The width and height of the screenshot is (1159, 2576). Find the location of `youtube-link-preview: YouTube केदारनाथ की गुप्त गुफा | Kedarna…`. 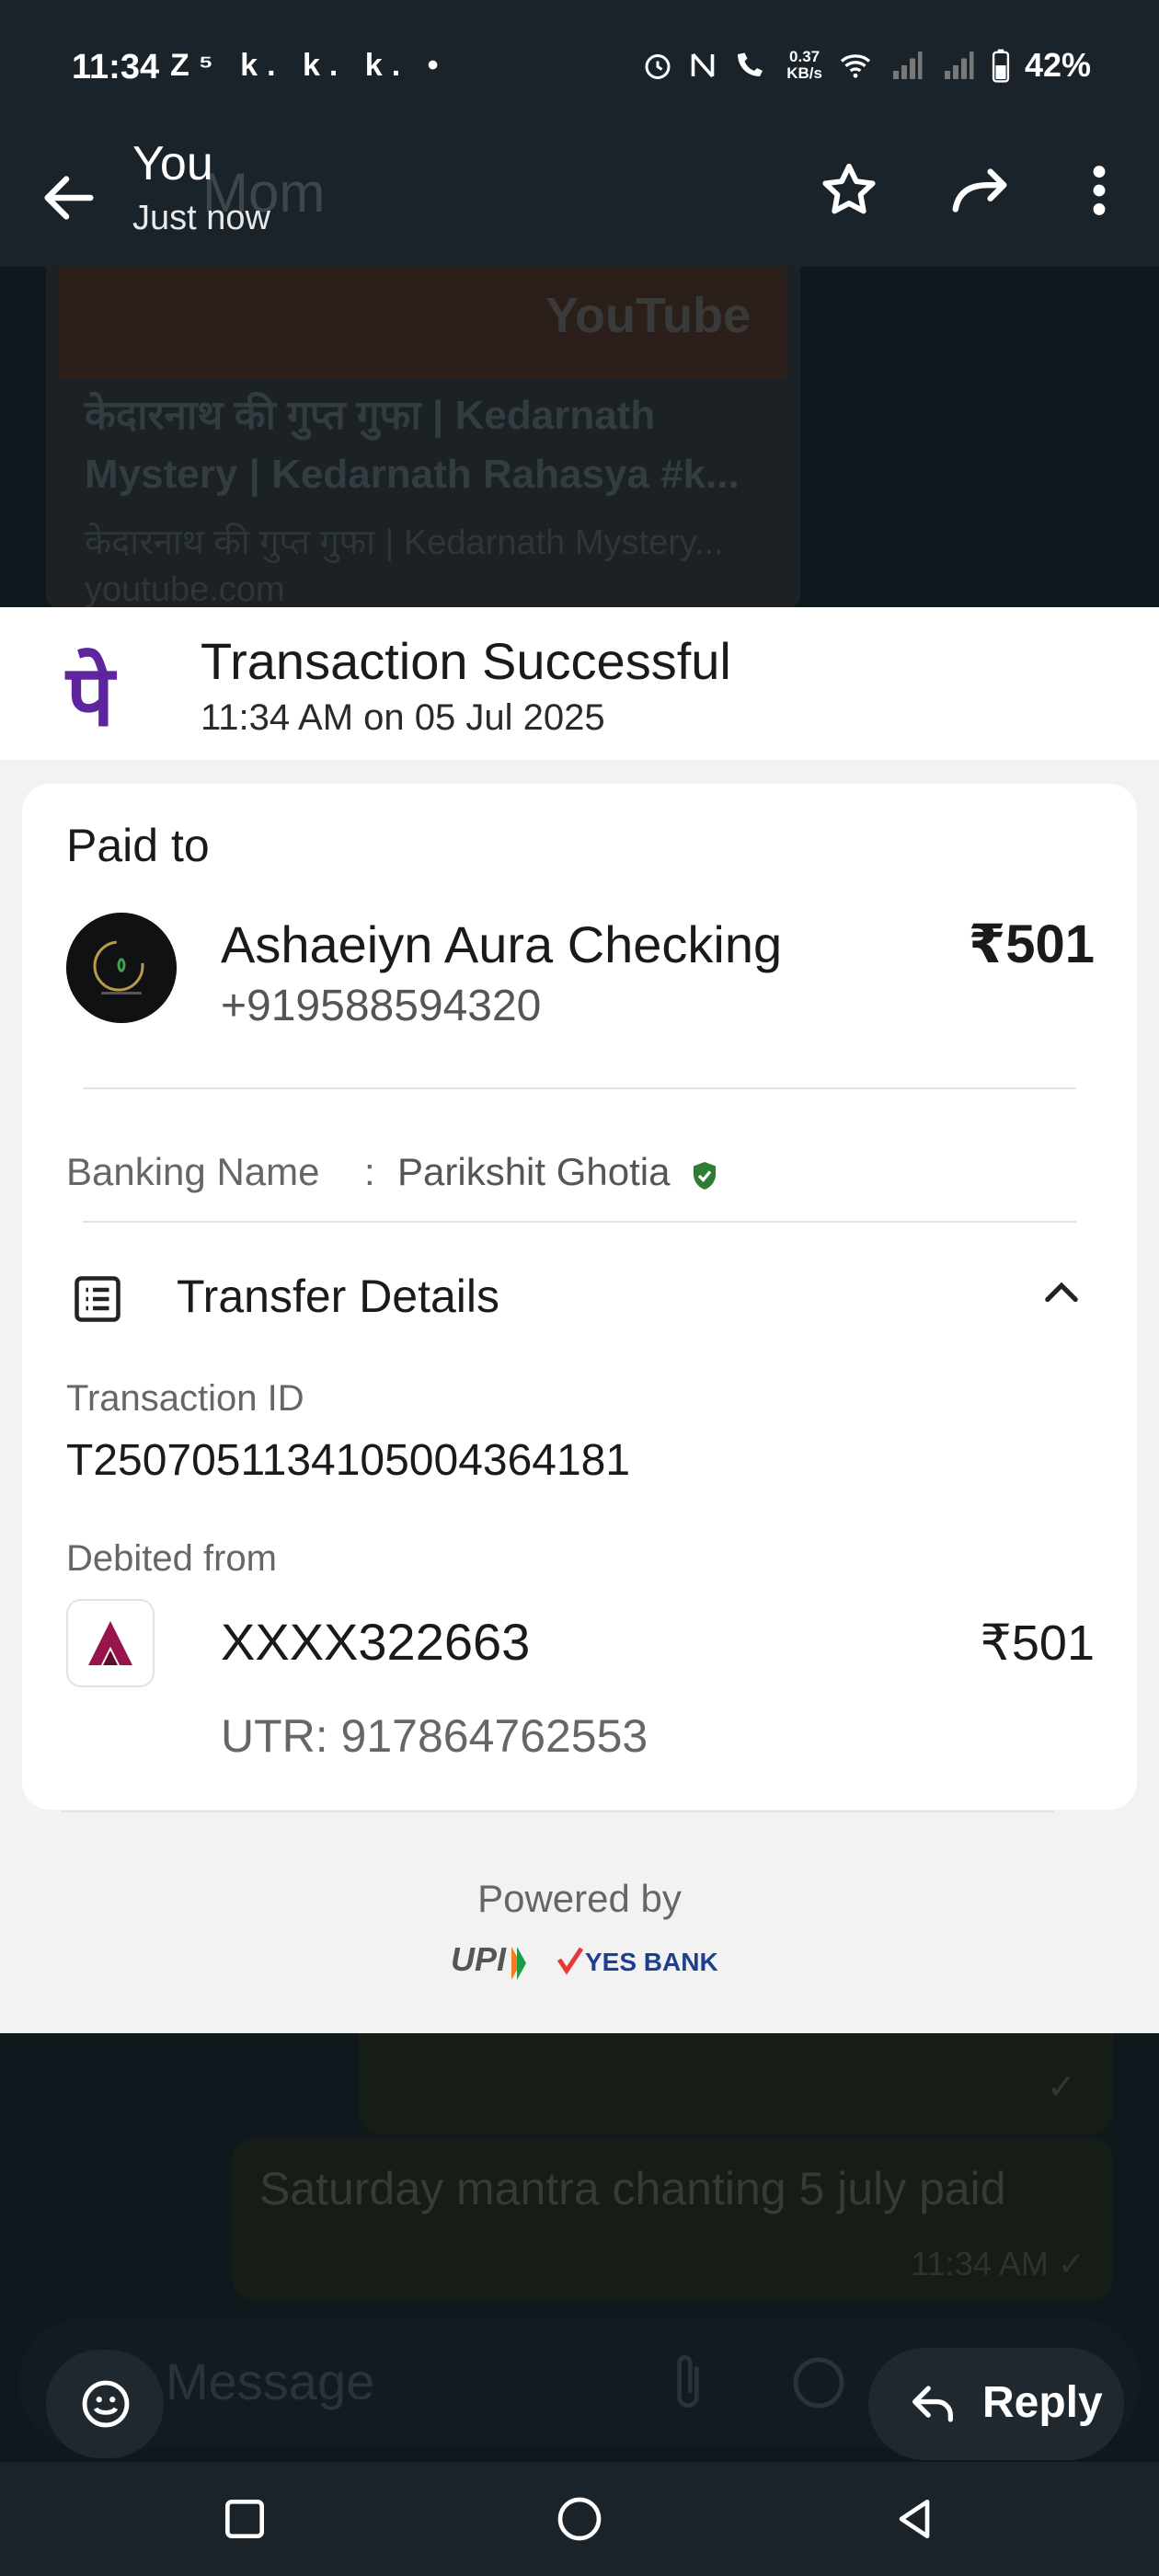

youtube-link-preview: YouTube केदारनाथ की गुप्त गुफा | Kedarna… is located at coordinates (423, 437).